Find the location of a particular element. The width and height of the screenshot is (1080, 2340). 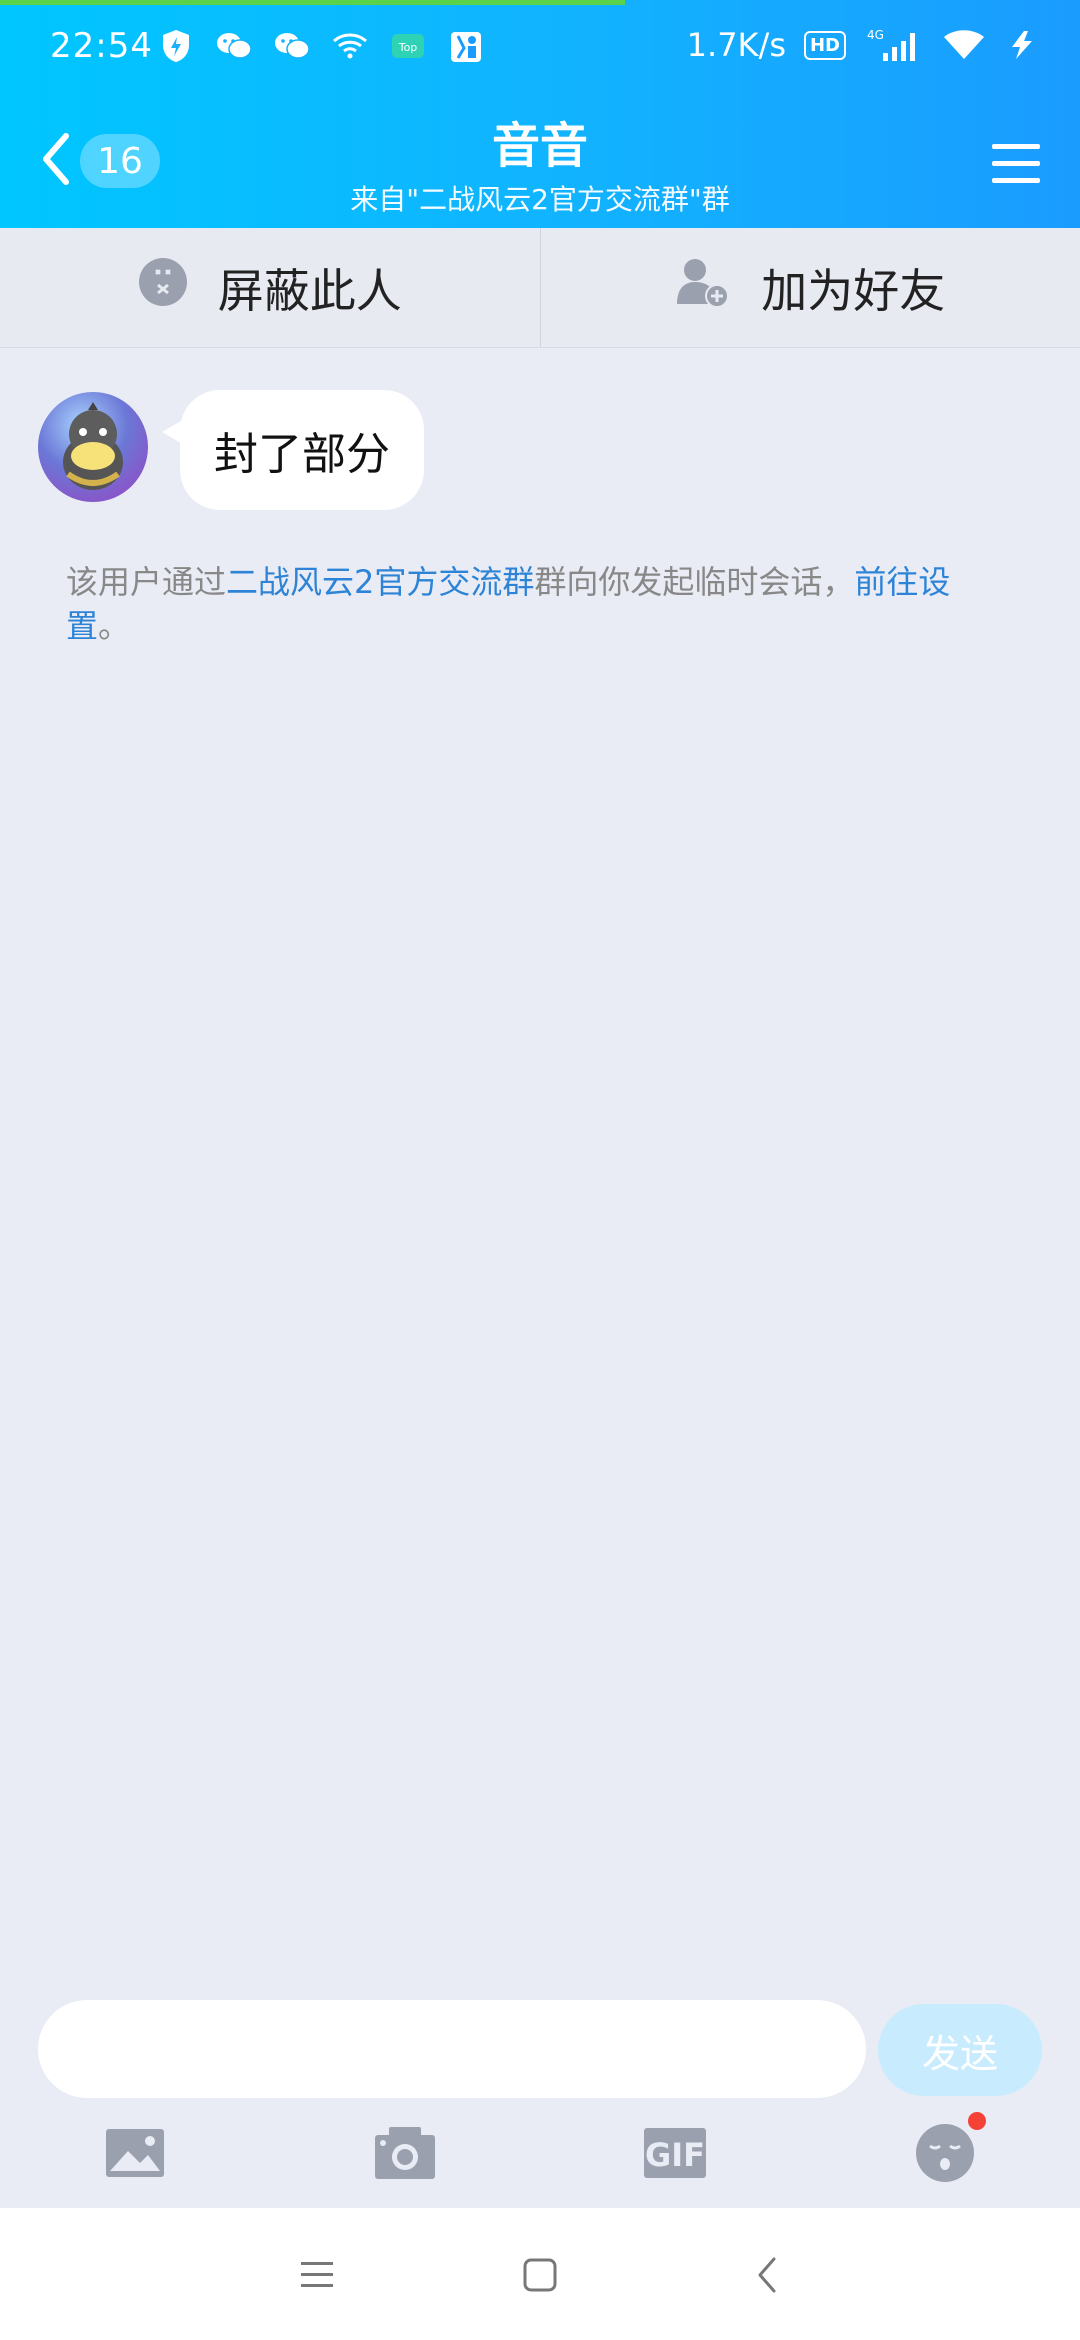

camera-icon is located at coordinates (405, 2153).